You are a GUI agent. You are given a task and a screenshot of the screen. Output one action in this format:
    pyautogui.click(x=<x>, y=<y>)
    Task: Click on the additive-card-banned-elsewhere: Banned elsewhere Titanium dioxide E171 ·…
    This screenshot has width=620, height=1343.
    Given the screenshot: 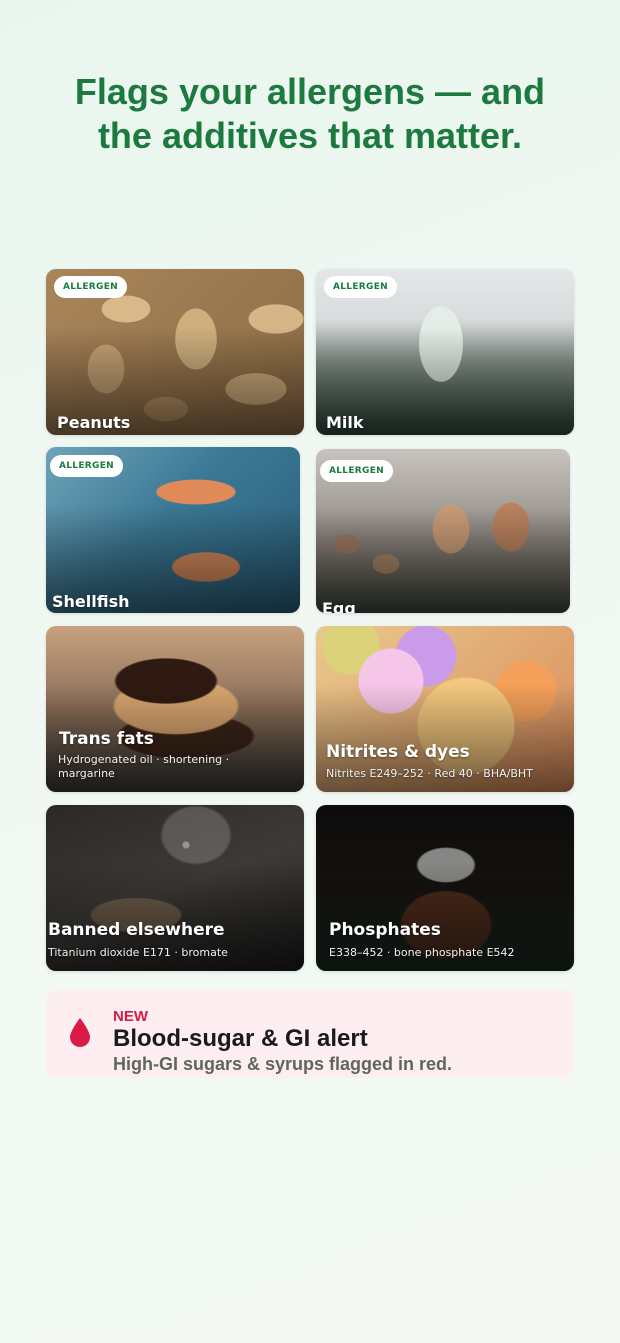 What is the action you would take?
    pyautogui.click(x=175, y=888)
    